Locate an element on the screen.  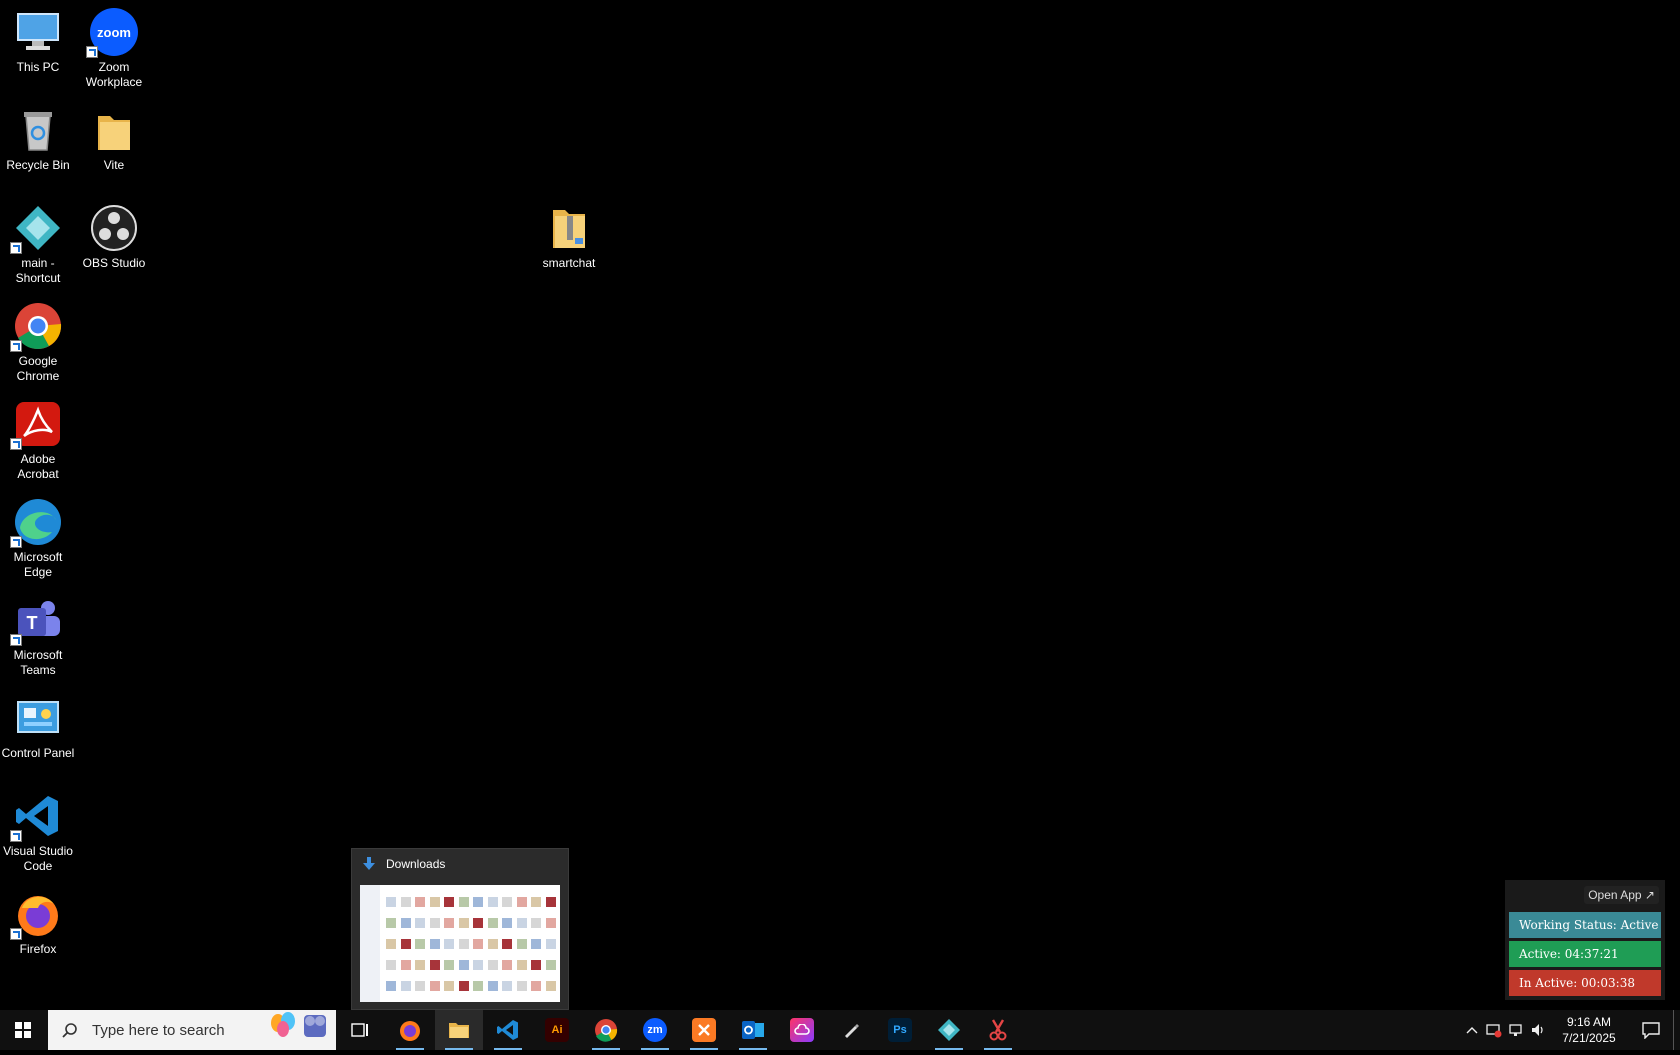
desktop-icon-adobe-acrobat: Adobe Acrobat is located at coordinates (38, 441).